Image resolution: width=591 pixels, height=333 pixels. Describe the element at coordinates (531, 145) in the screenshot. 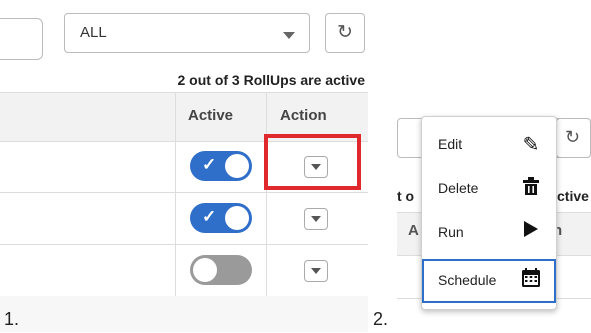

I see `pencil-icon: ✎` at that location.